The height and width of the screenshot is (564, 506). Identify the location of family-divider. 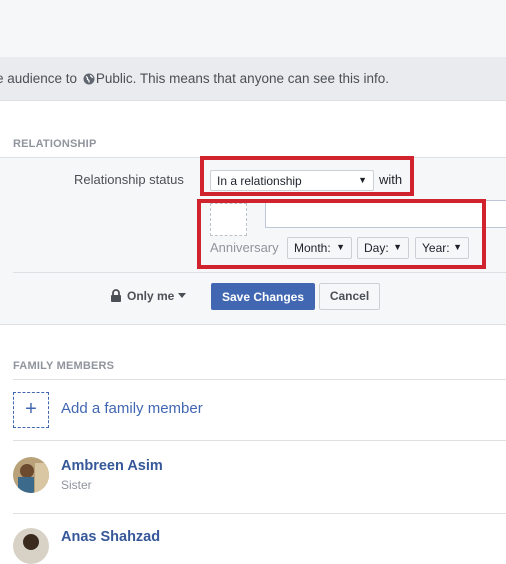
(259, 379).